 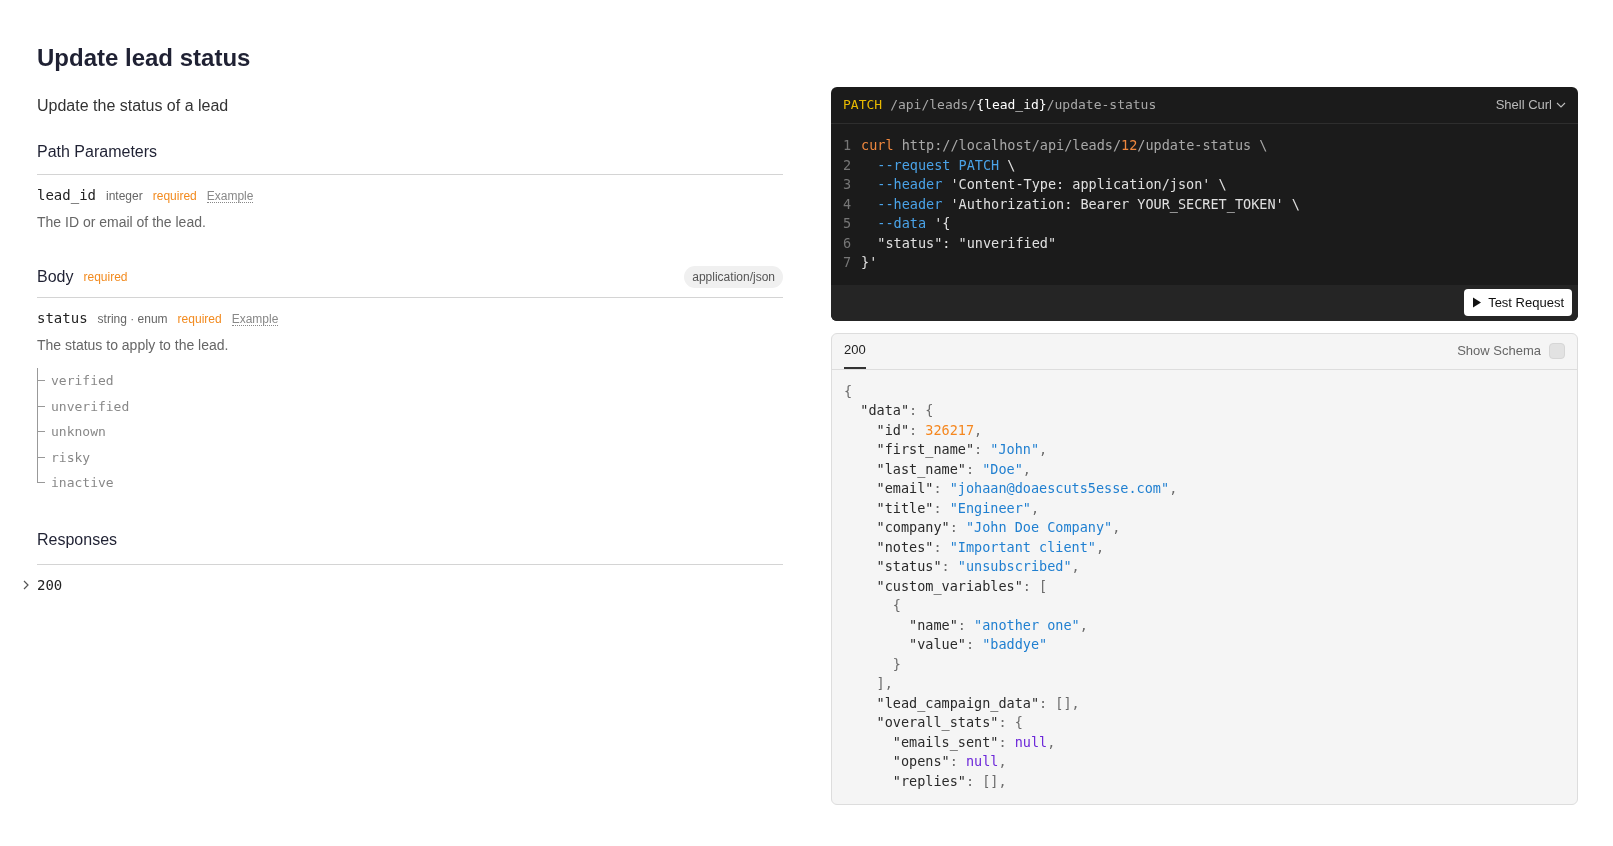 I want to click on page-title: Update lead status, so click(x=144, y=58).